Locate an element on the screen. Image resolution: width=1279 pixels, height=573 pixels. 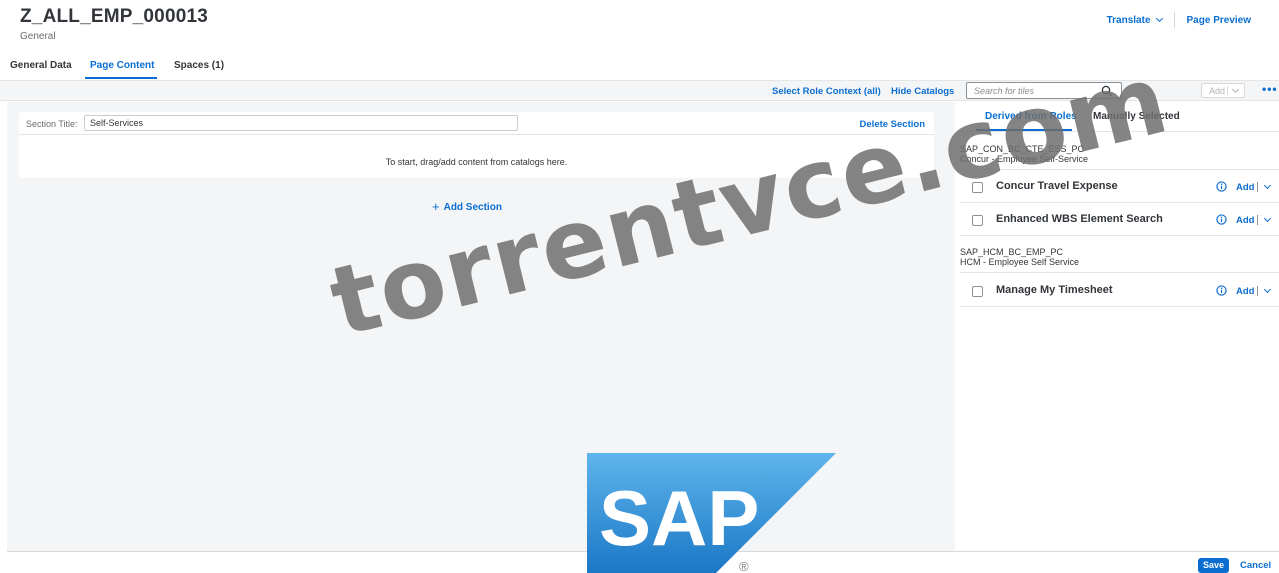
add-section-button: + Add Section is located at coordinates (467, 206).